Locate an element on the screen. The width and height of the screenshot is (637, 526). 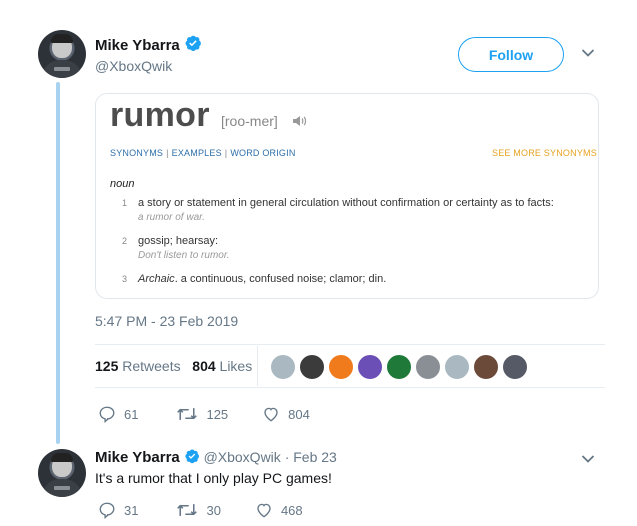
reply-text: It's a rumor that I only play PC games! is located at coordinates (213, 478).